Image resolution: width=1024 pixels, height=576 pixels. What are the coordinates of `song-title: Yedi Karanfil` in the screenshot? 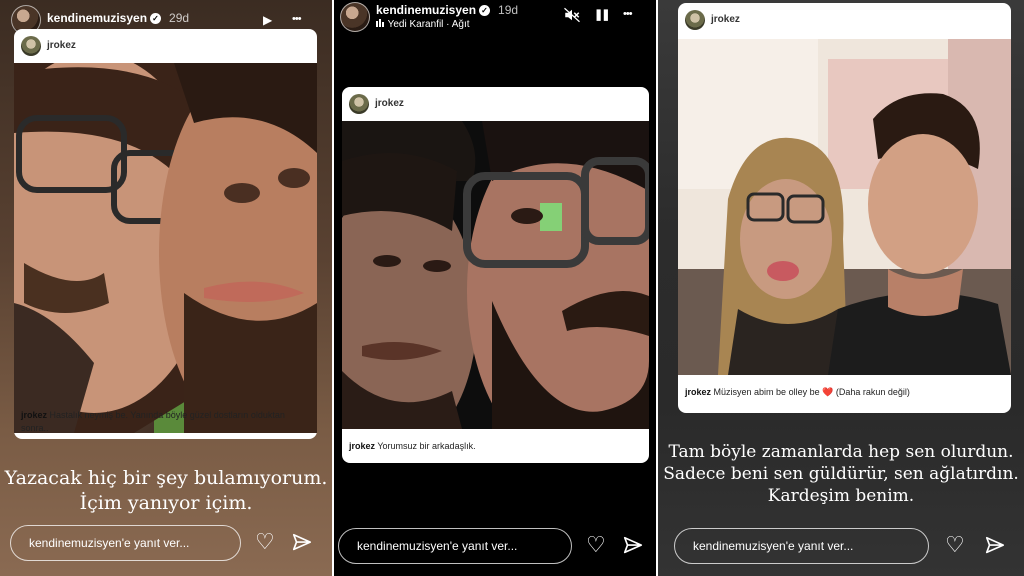 It's located at (415, 24).